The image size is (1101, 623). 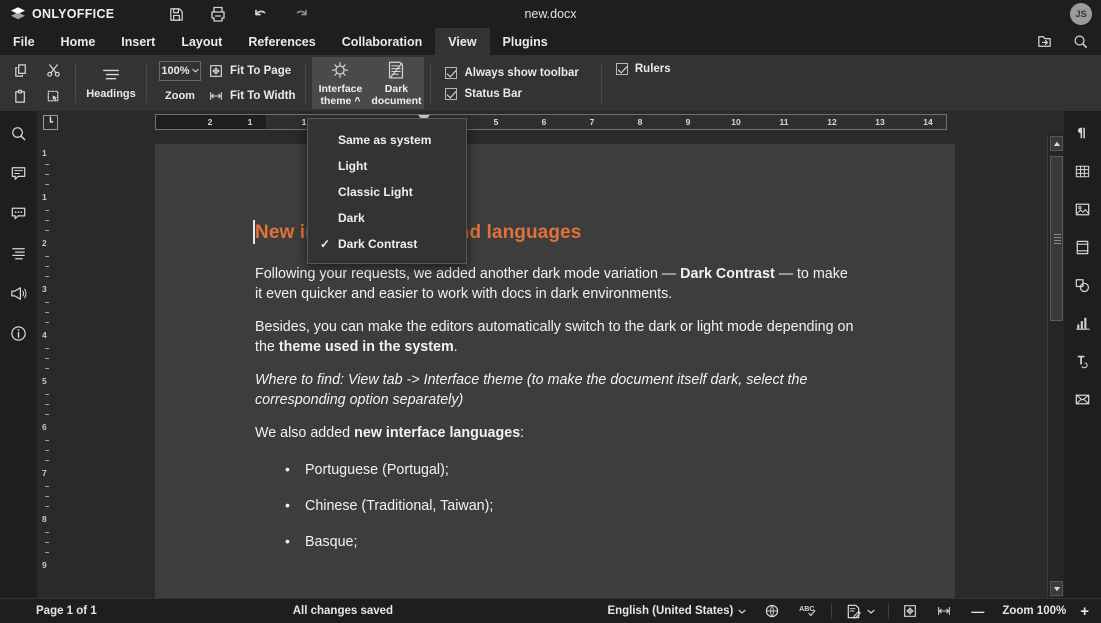 I want to click on scrollbar-thumb, so click(x=1056, y=238).